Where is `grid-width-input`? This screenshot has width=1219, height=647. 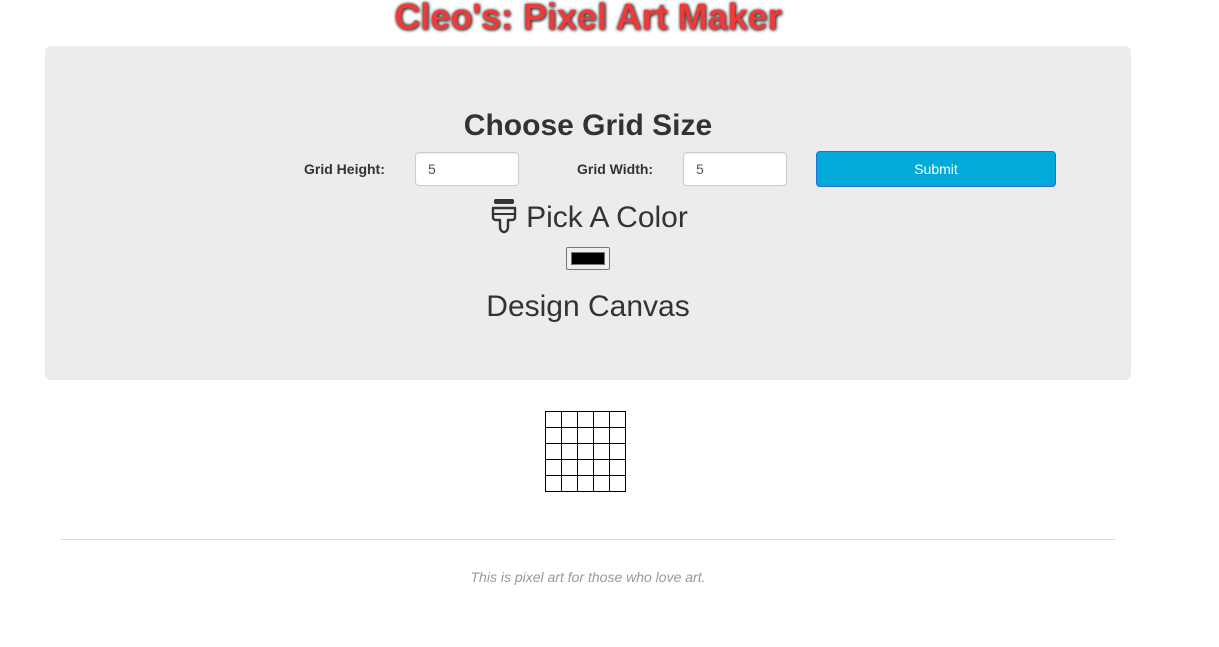 grid-width-input is located at coordinates (735, 169).